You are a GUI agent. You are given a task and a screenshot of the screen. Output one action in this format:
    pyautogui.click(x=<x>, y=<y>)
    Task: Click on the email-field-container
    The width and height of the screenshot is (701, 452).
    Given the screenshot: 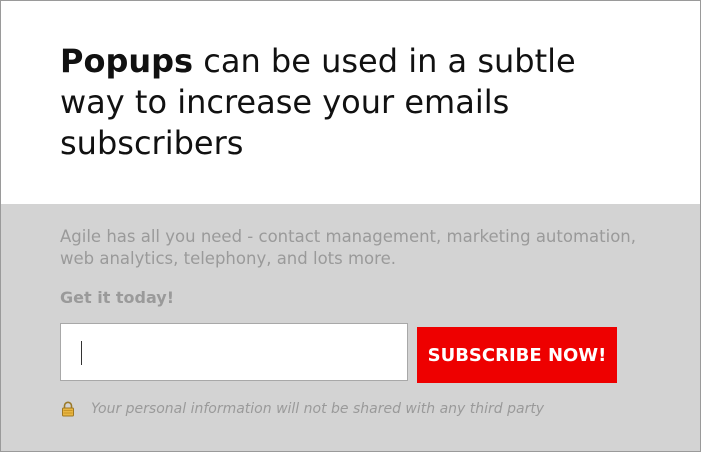 What is the action you would take?
    pyautogui.click(x=234, y=352)
    